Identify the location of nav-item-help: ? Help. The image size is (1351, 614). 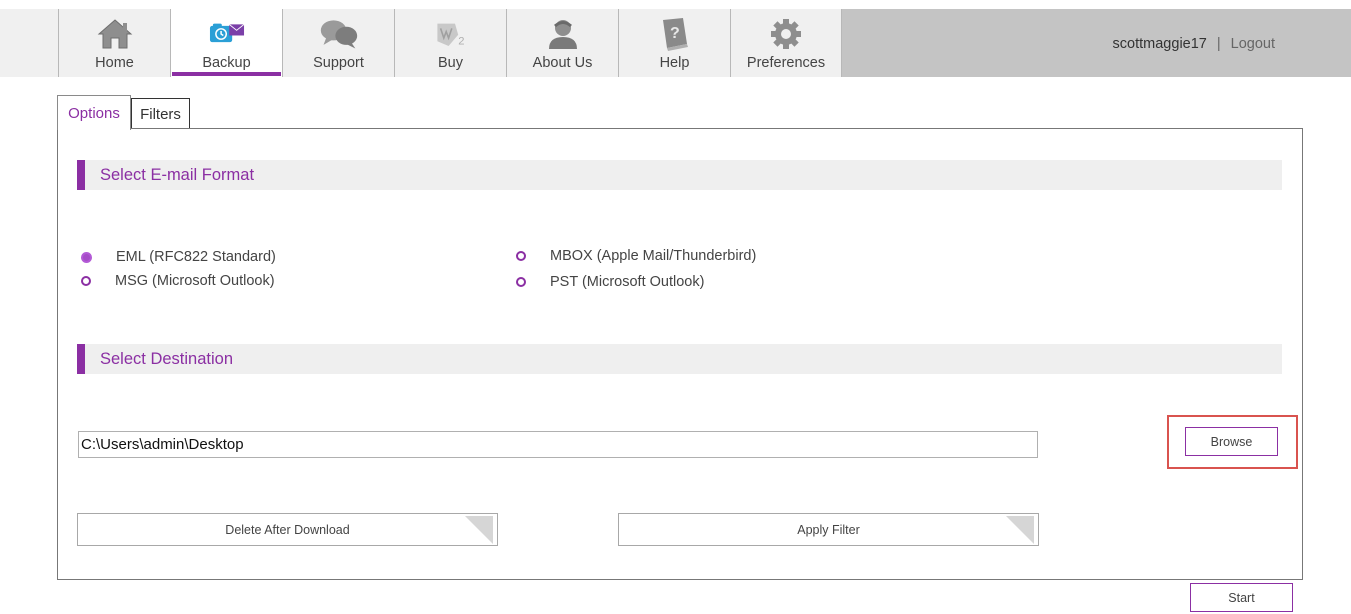
(674, 43).